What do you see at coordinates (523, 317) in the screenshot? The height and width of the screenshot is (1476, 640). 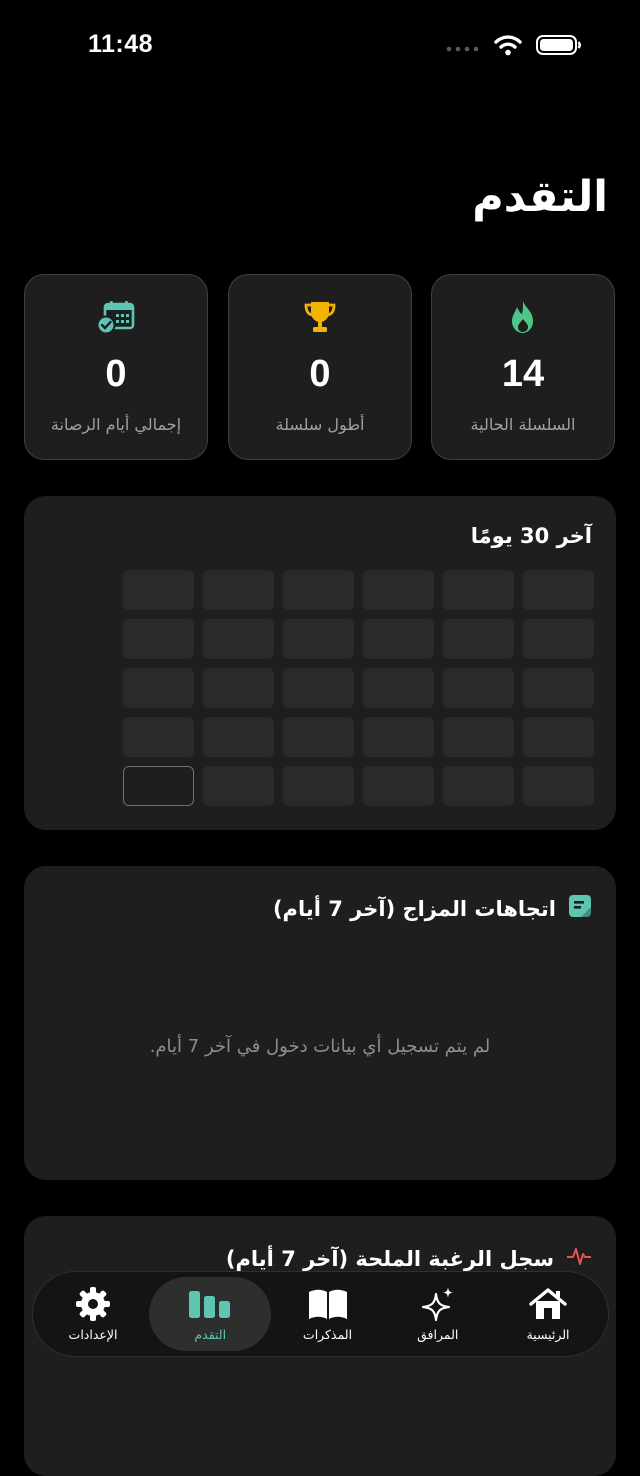 I see `flame-icon` at bounding box center [523, 317].